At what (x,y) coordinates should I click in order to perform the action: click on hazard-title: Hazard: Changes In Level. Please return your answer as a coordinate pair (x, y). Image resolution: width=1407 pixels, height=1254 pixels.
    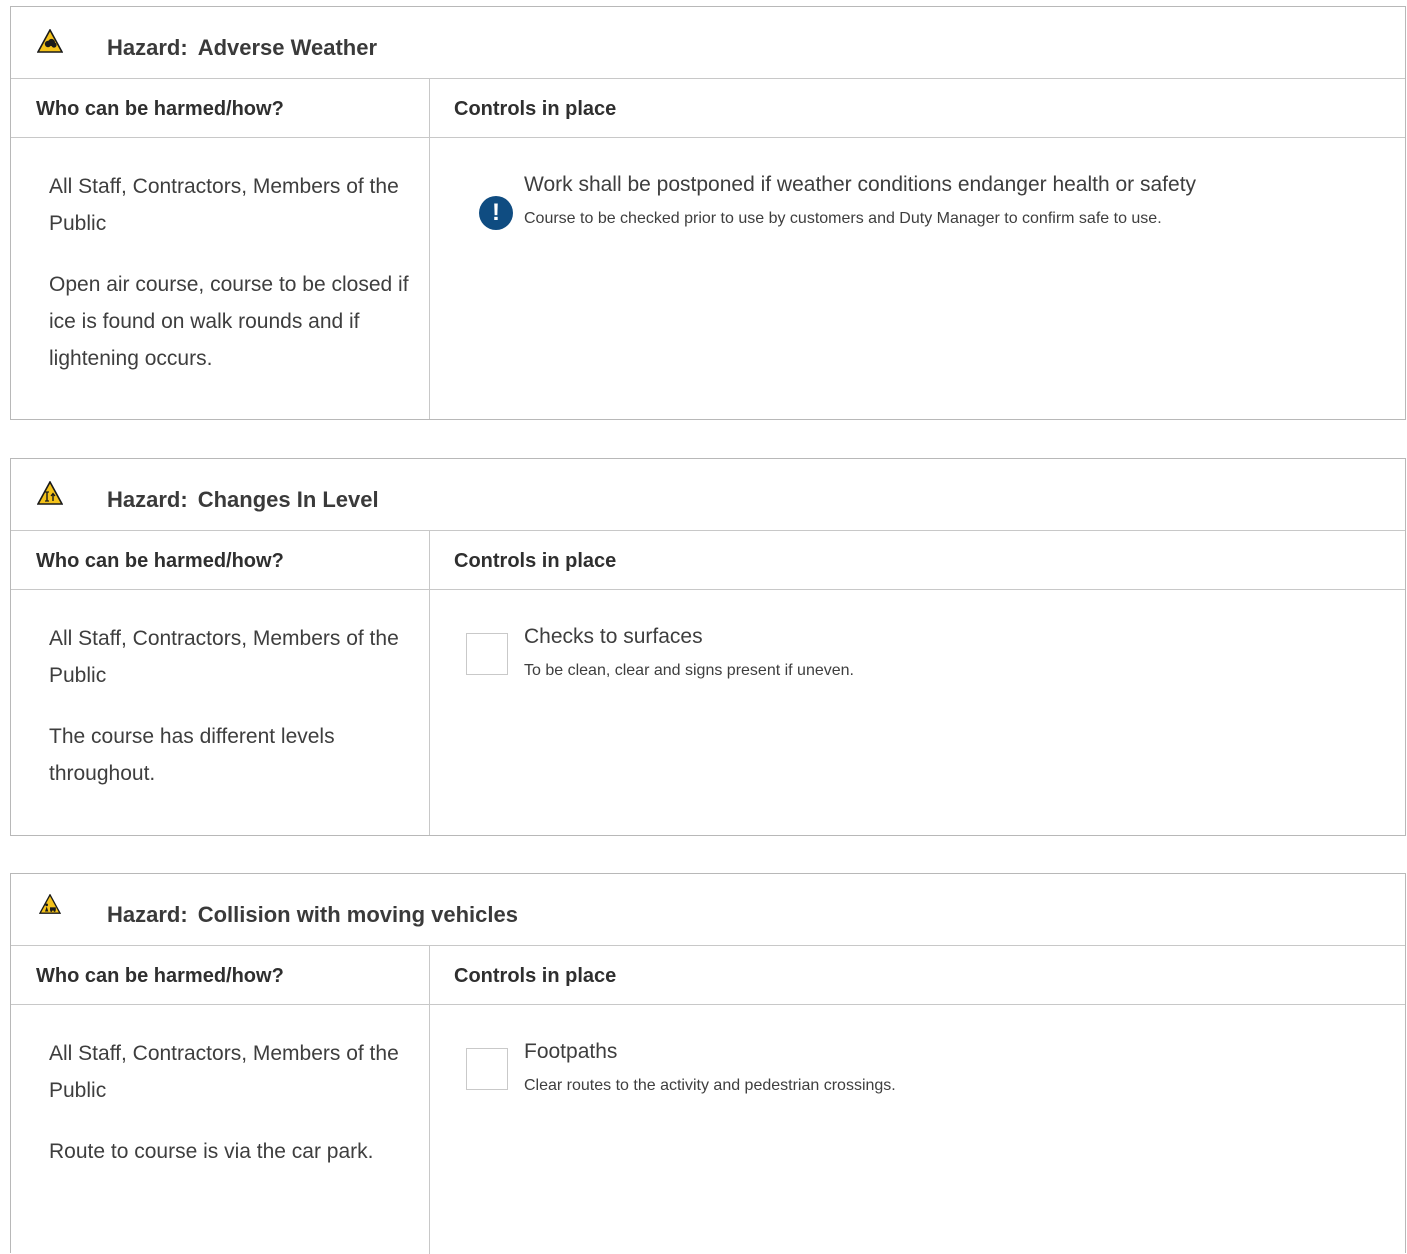
    Looking at the image, I should click on (243, 500).